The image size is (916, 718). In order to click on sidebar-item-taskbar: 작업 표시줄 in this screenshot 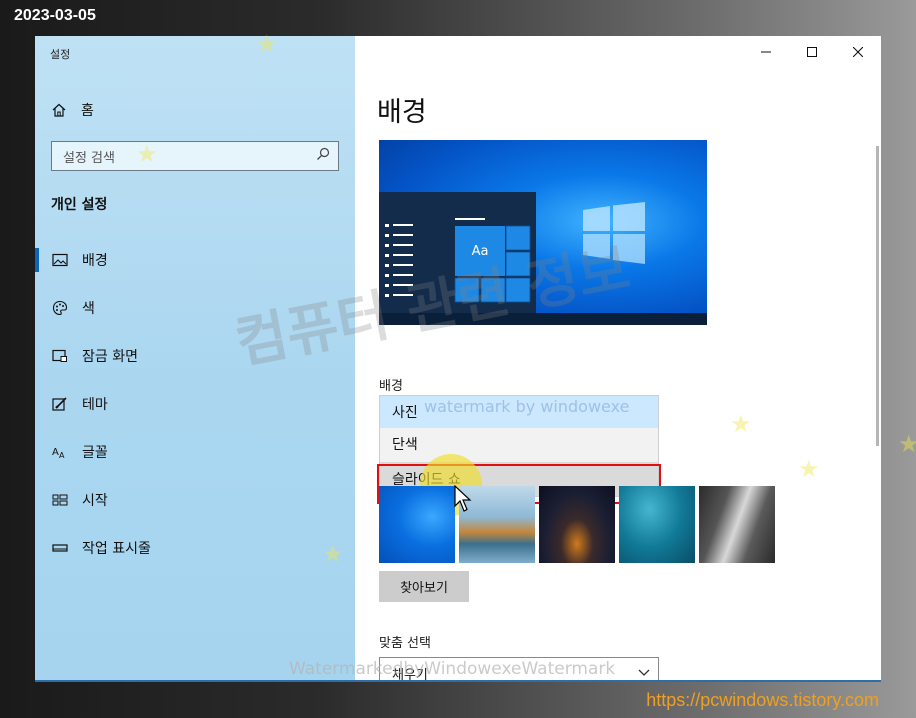, I will do `click(195, 548)`.